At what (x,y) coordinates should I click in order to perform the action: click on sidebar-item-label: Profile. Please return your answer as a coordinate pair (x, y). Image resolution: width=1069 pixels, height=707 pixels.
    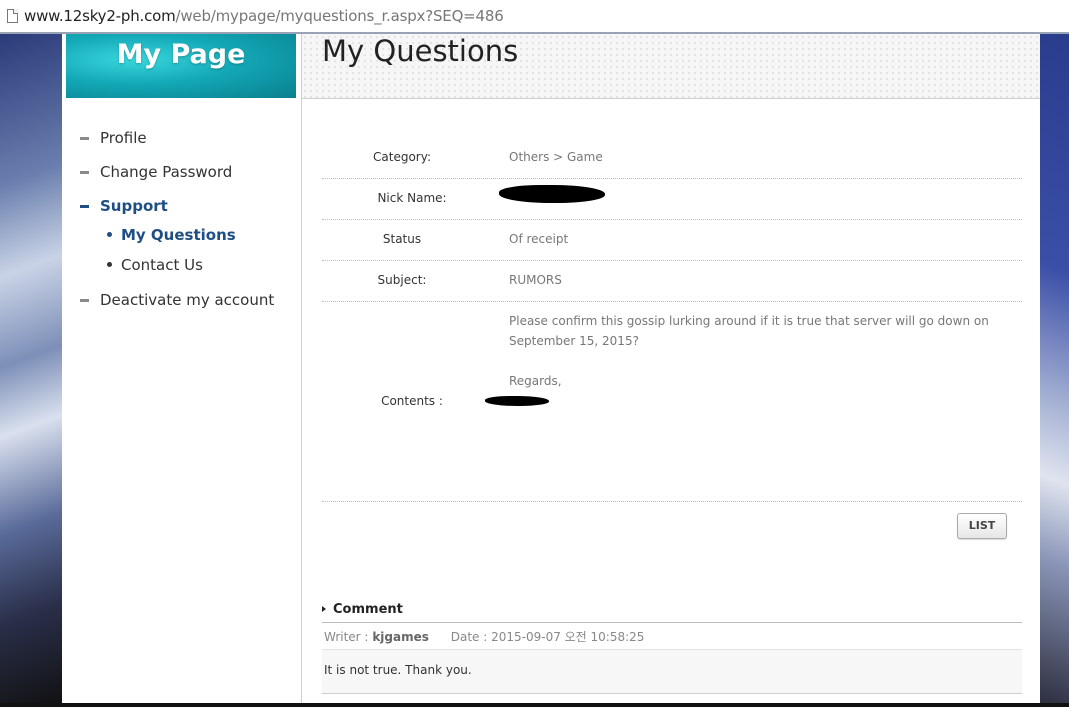
    Looking at the image, I should click on (123, 138).